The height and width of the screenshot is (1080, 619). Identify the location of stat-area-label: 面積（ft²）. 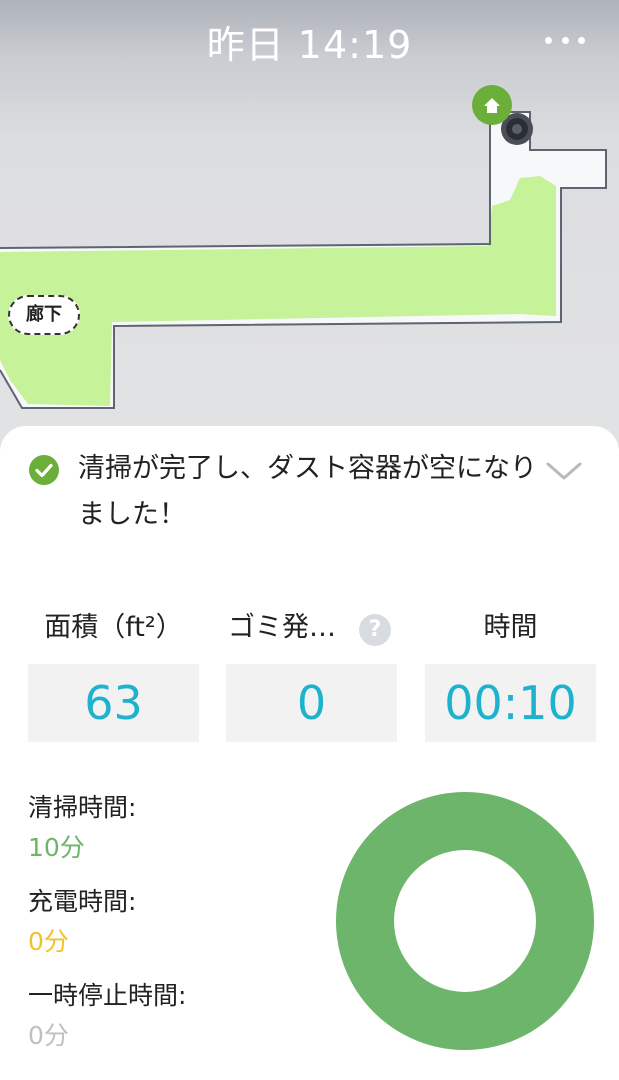
(113, 627).